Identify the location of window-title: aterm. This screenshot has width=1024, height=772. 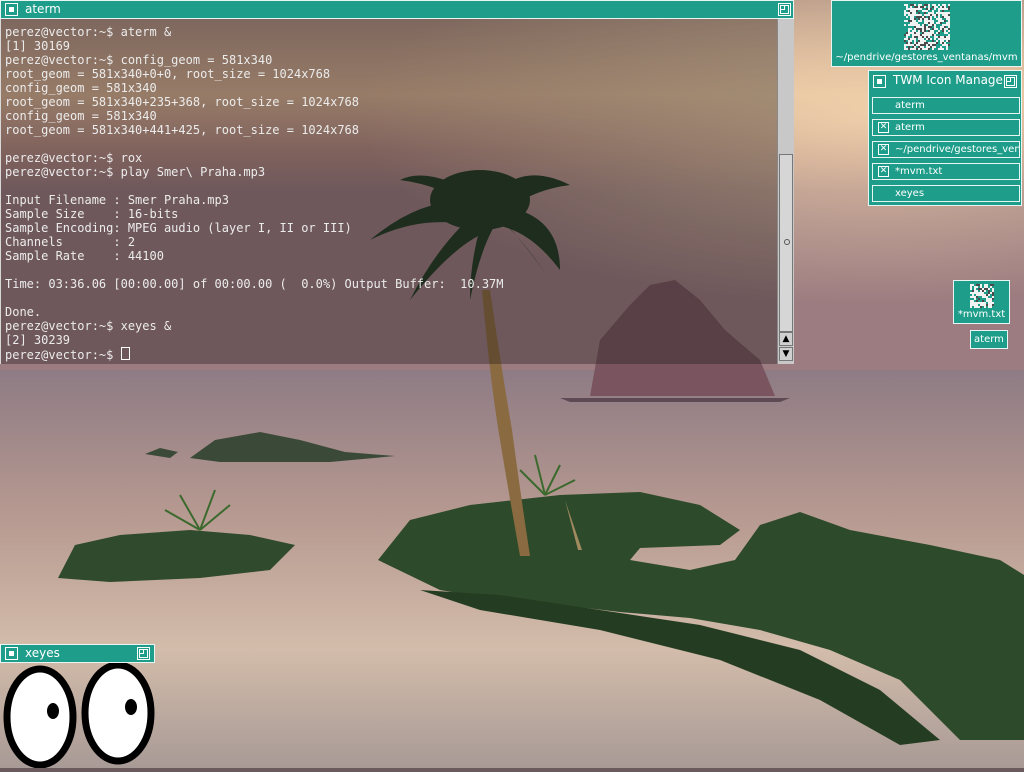
(43, 9).